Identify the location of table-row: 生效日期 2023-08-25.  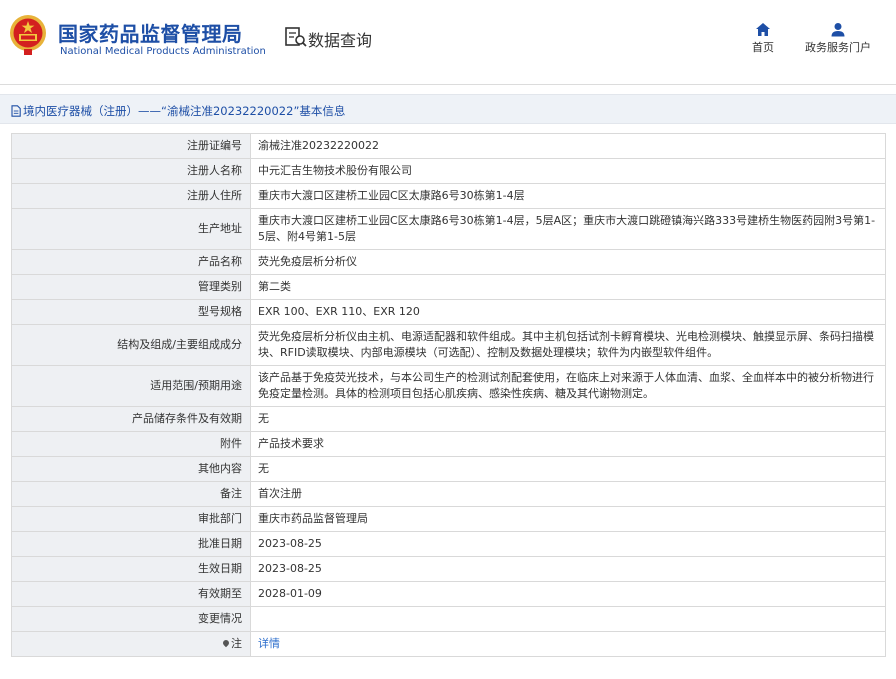
(448, 569).